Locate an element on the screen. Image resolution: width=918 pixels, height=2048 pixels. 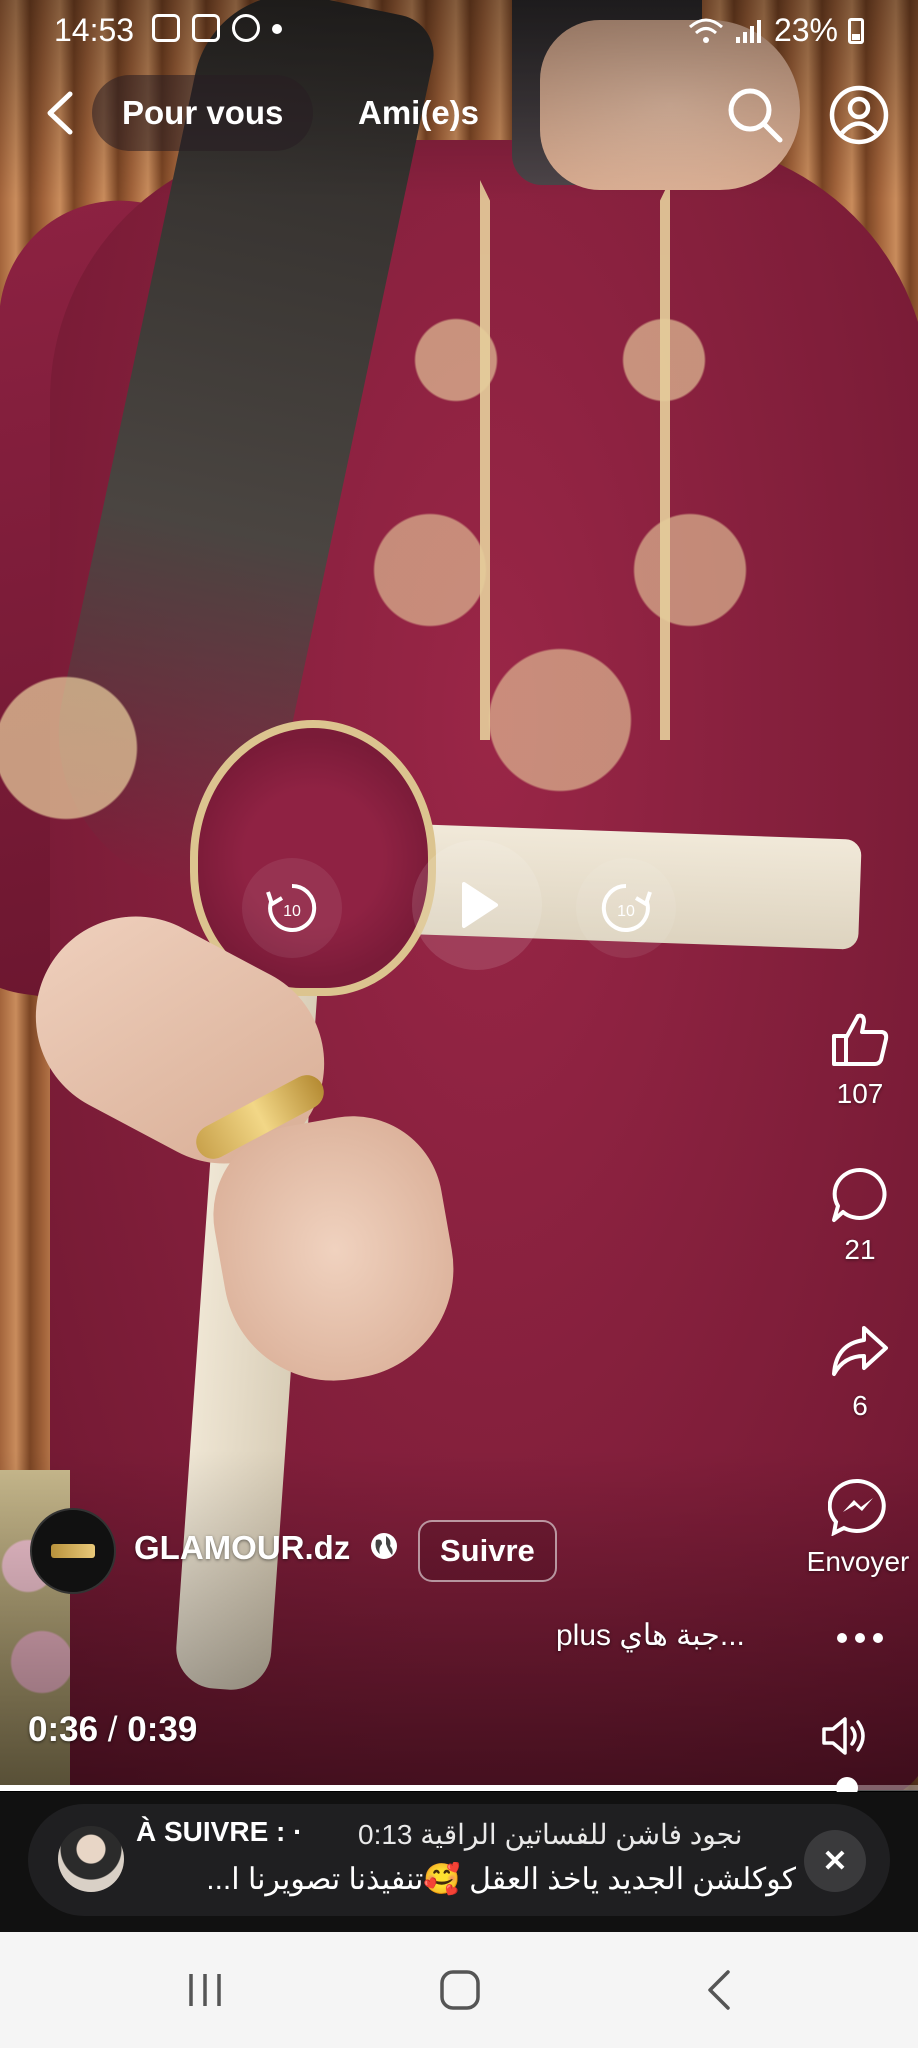
share-icon is located at coordinates (860, 1351).